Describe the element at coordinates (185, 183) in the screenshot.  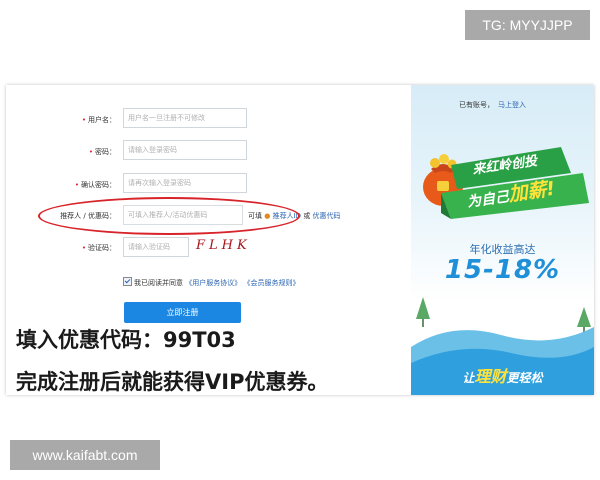
I see `confirm-password-input: 请再次输入登录密码` at that location.